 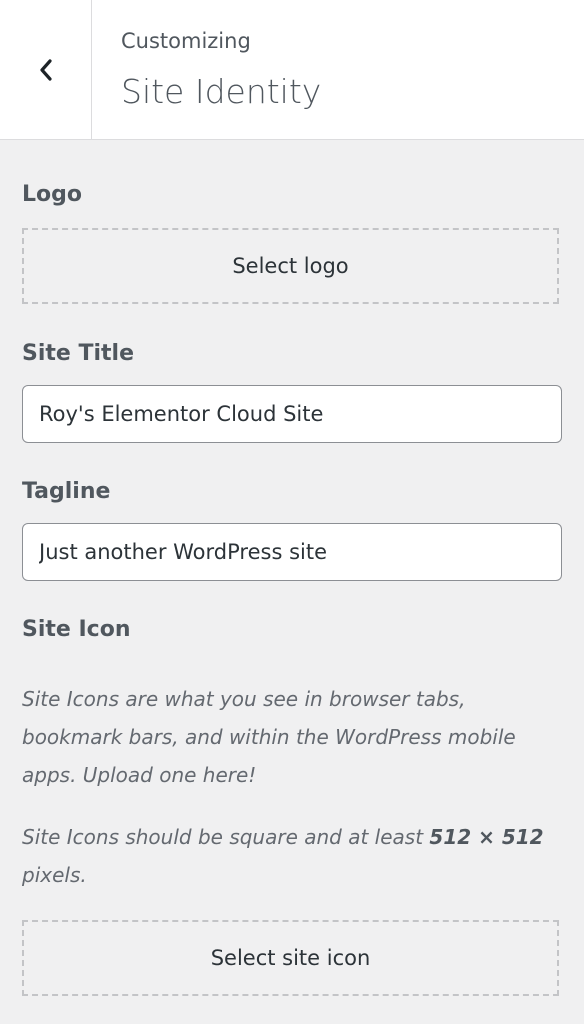 I want to click on logo-label: Logo, so click(x=52, y=194).